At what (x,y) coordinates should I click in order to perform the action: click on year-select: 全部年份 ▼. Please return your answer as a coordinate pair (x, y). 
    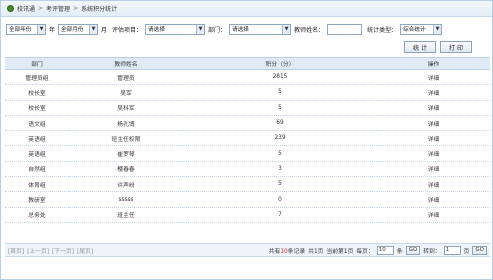
    Looking at the image, I should click on (26, 29).